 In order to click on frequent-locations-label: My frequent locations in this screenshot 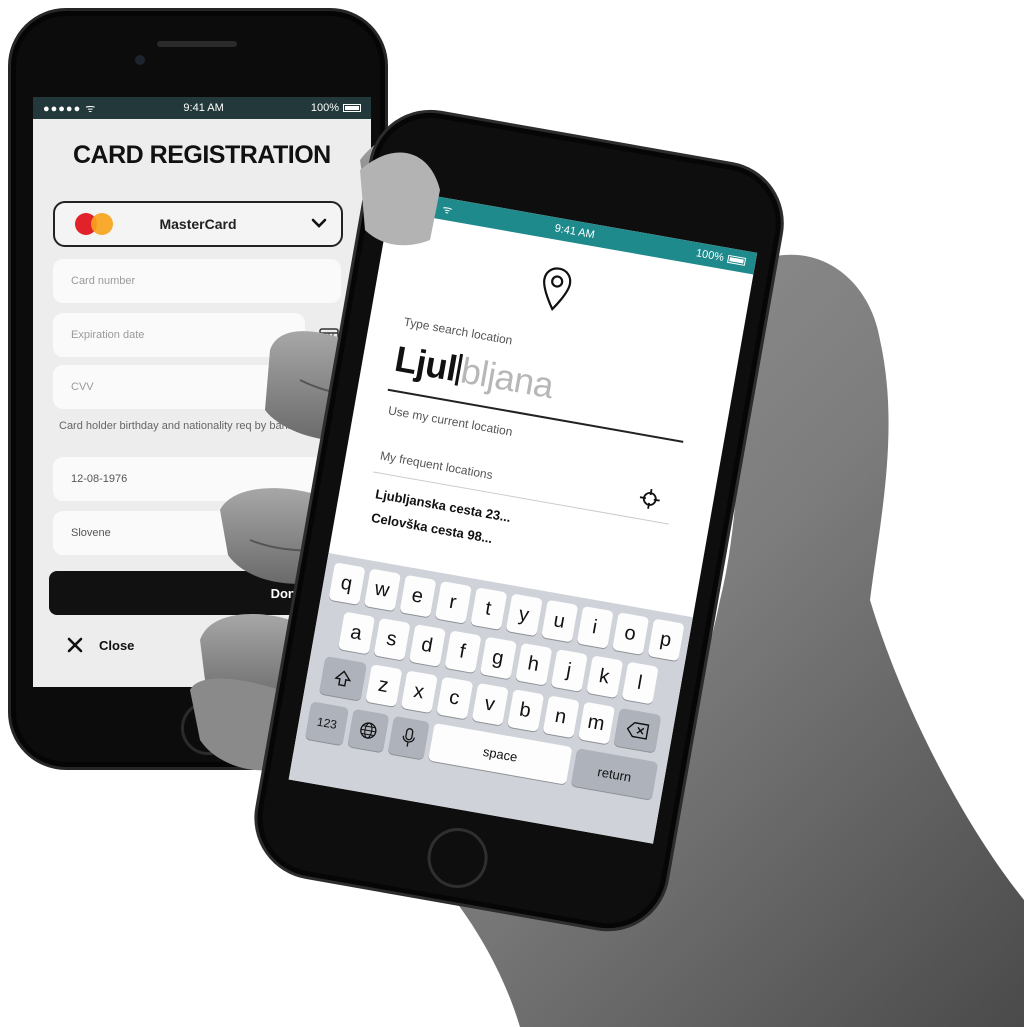, I will do `click(436, 465)`.